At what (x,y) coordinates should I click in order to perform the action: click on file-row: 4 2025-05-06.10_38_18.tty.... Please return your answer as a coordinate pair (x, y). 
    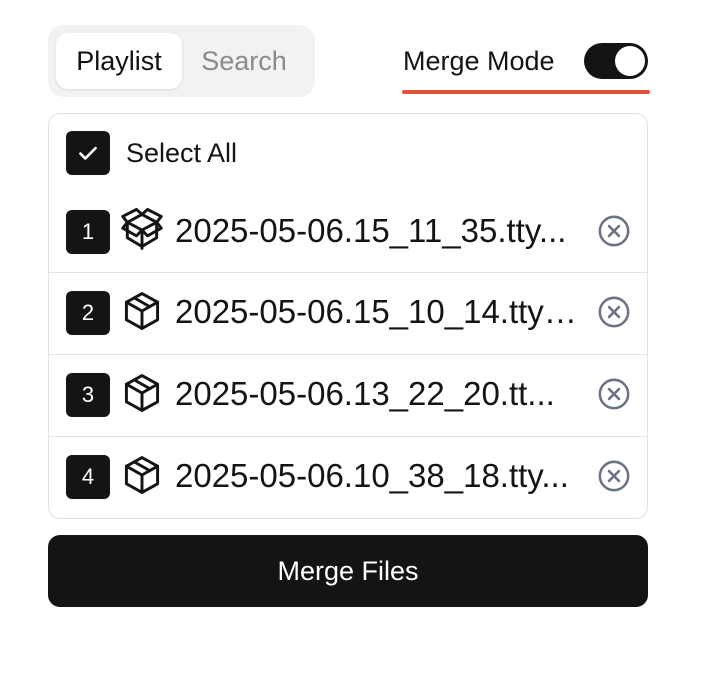
    Looking at the image, I should click on (348, 477).